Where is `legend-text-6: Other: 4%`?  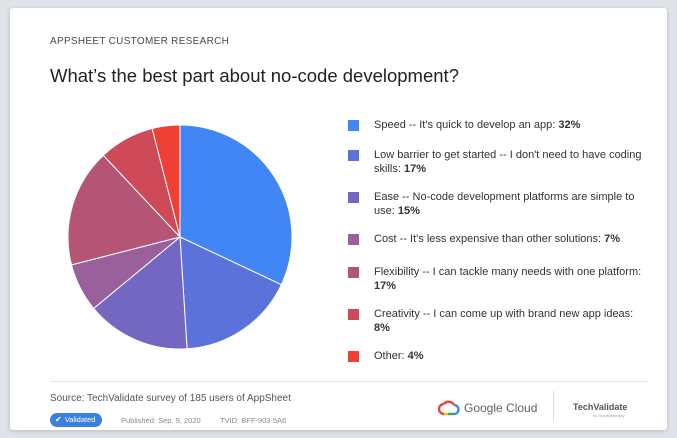 legend-text-6: Other: 4% is located at coordinates (511, 356).